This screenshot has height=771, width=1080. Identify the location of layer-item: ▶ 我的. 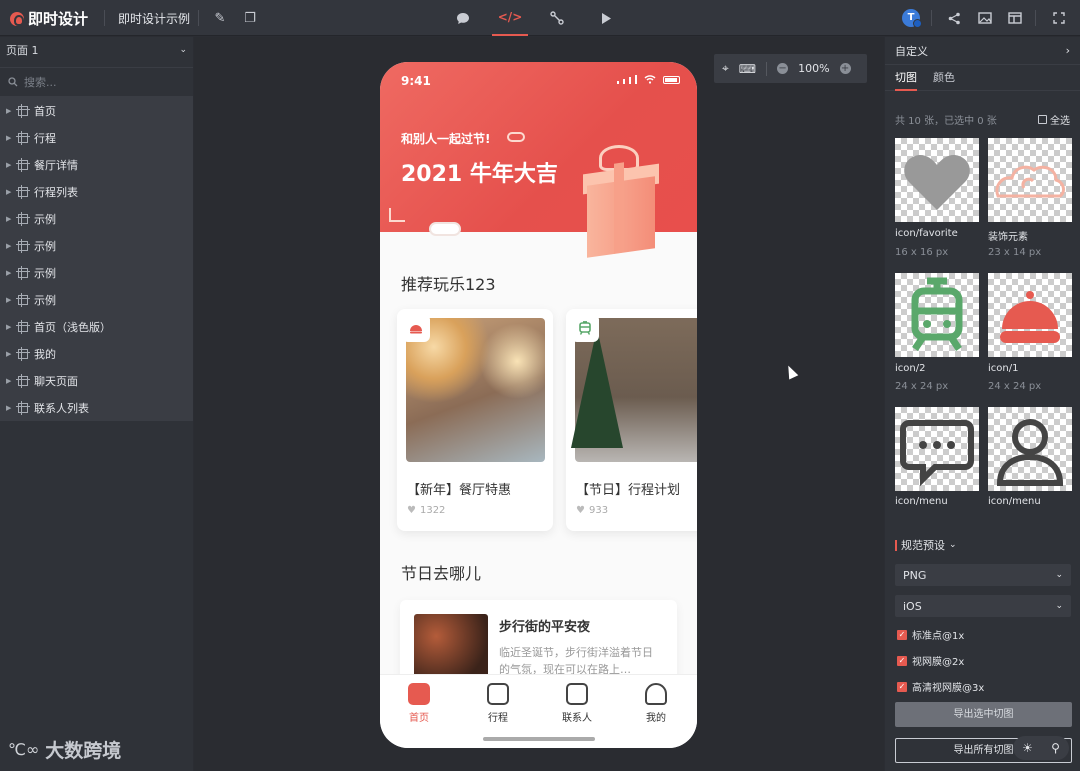
(96, 353).